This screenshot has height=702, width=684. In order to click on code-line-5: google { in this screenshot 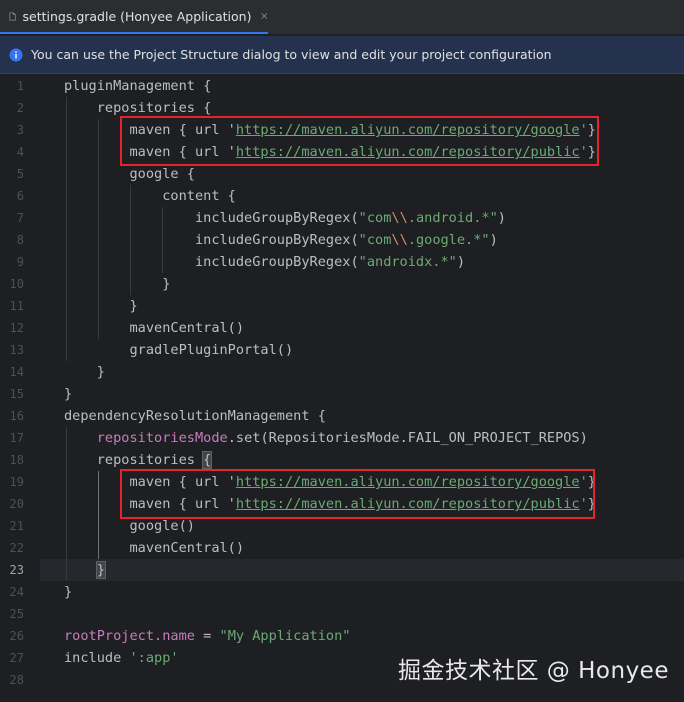, I will do `click(129, 174)`.